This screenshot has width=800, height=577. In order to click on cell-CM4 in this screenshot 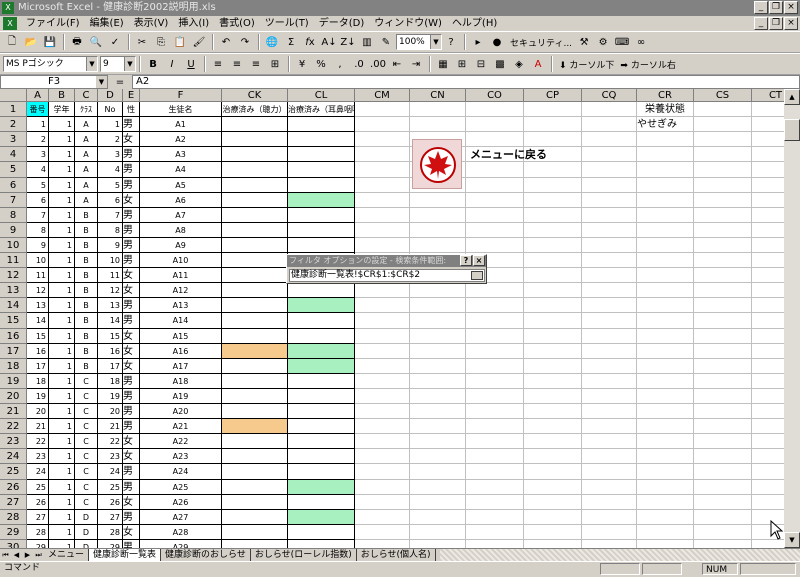, I will do `click(382, 154)`.